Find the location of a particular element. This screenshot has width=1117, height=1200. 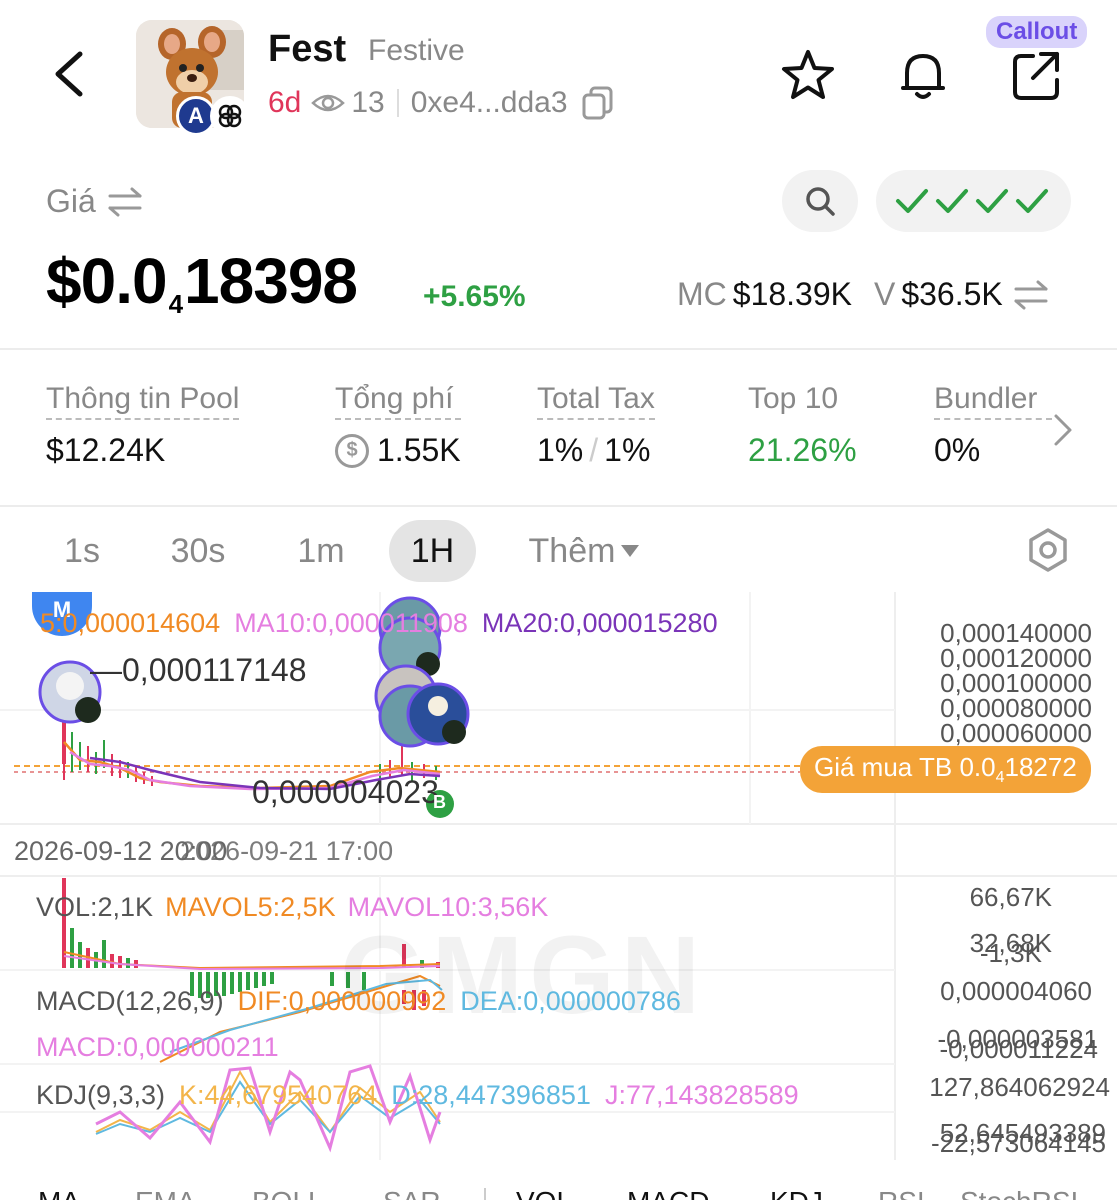

avg-buy-digits: 18272 is located at coordinates (1040, 767).